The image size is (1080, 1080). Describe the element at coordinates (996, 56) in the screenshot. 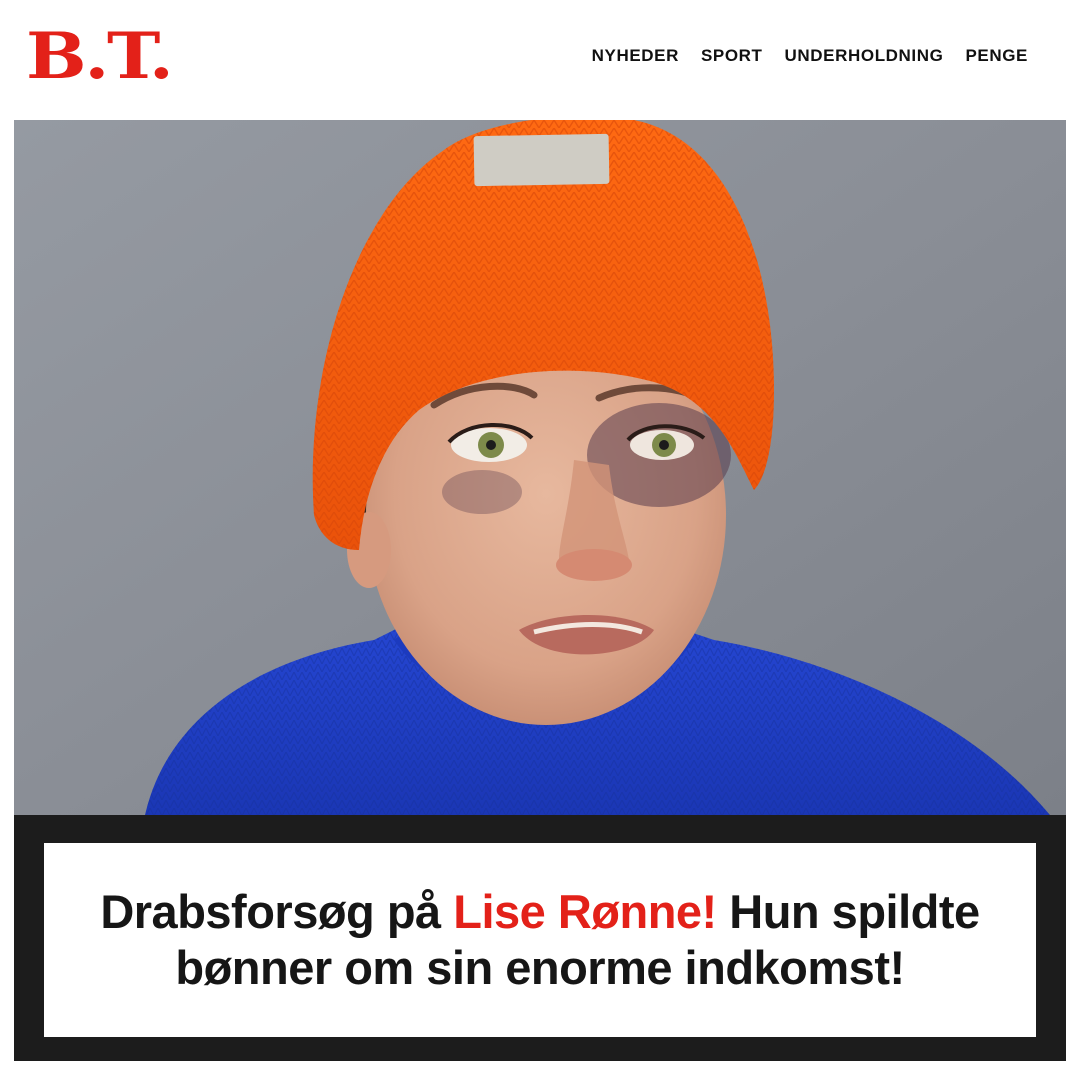

I see `nav-item-penge: PENGE` at that location.